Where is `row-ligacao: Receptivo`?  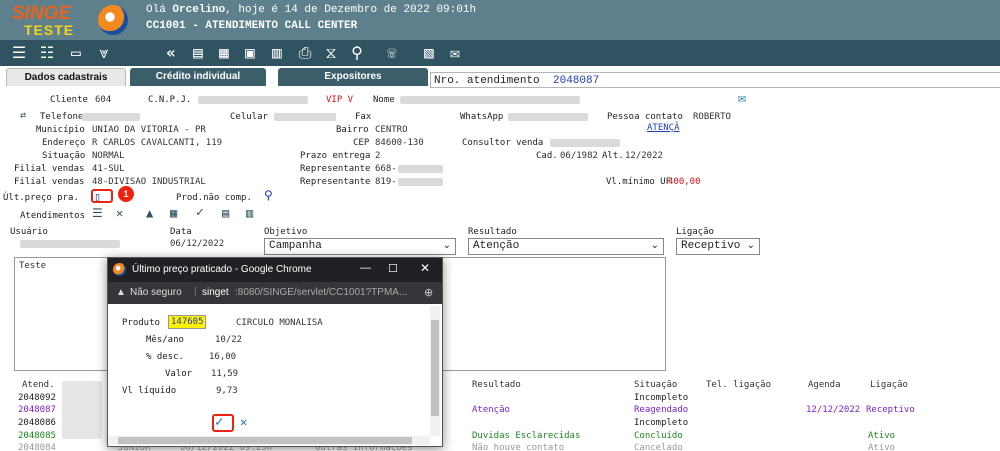
row-ligacao: Receptivo is located at coordinates (890, 410).